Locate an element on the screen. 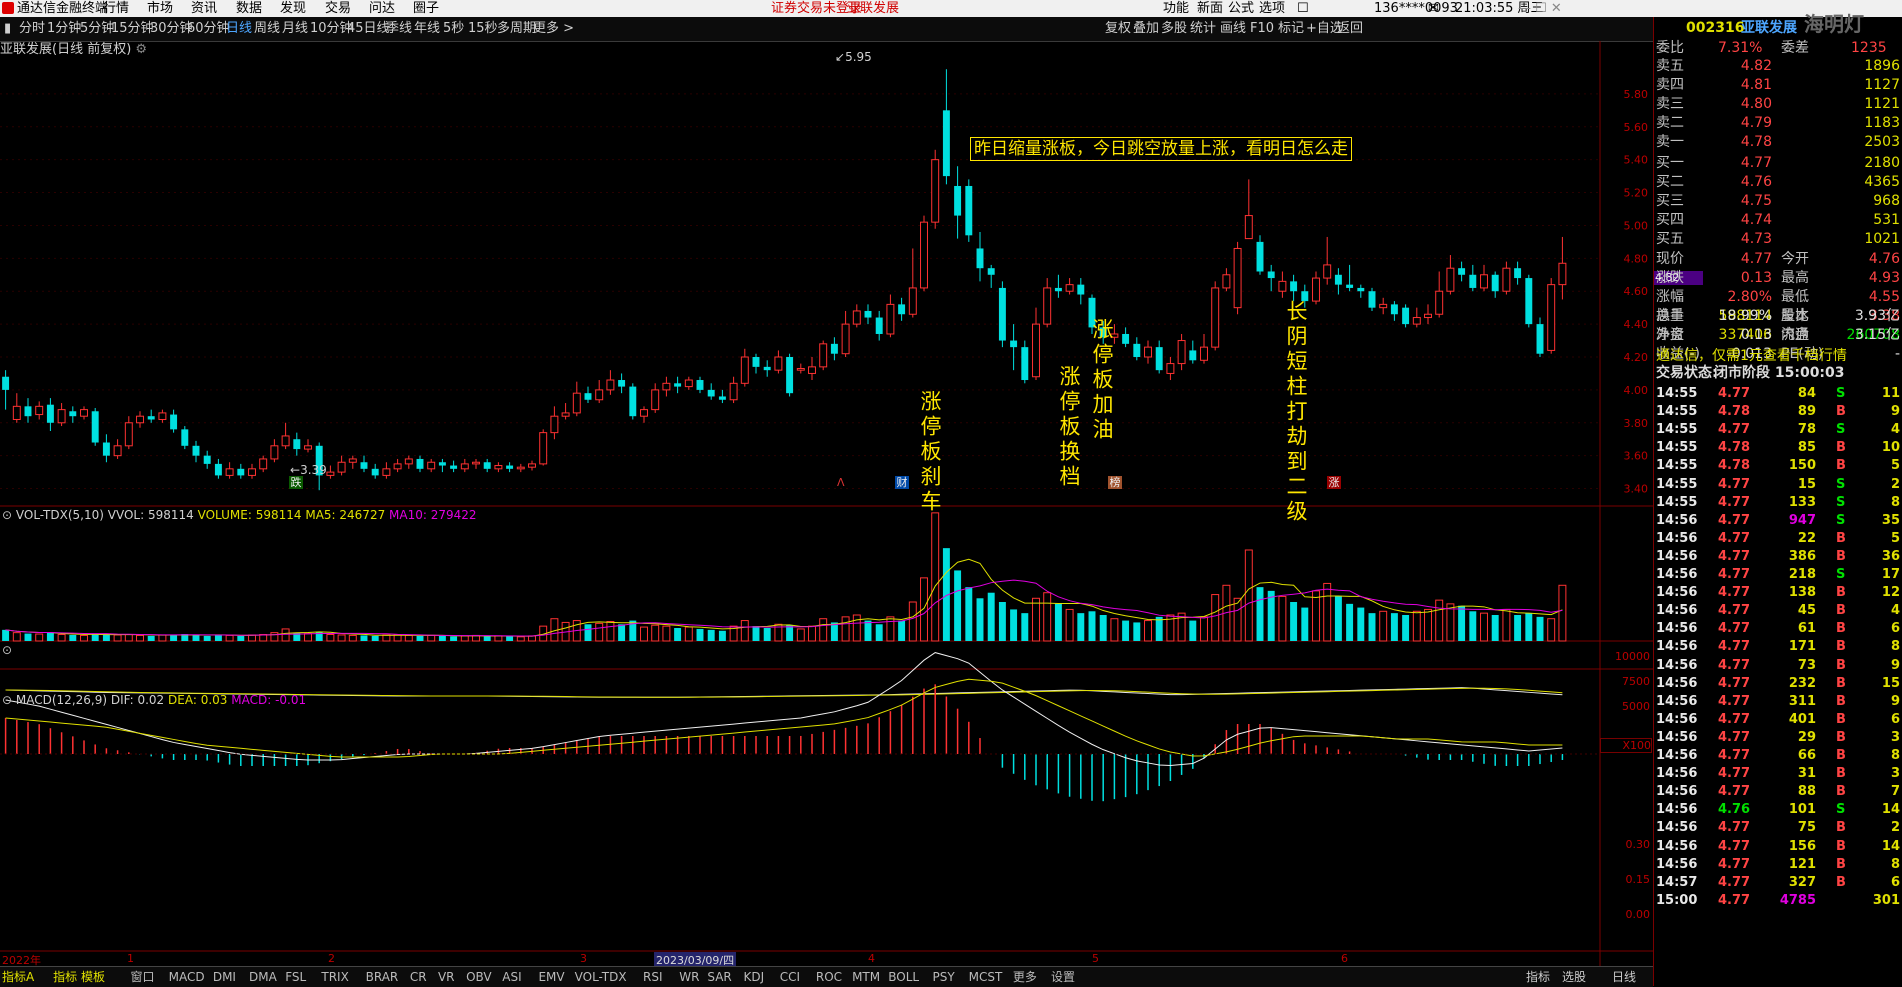 The width and height of the screenshot is (1902, 987). menu-shichang: 市场 is located at coordinates (160, 8).